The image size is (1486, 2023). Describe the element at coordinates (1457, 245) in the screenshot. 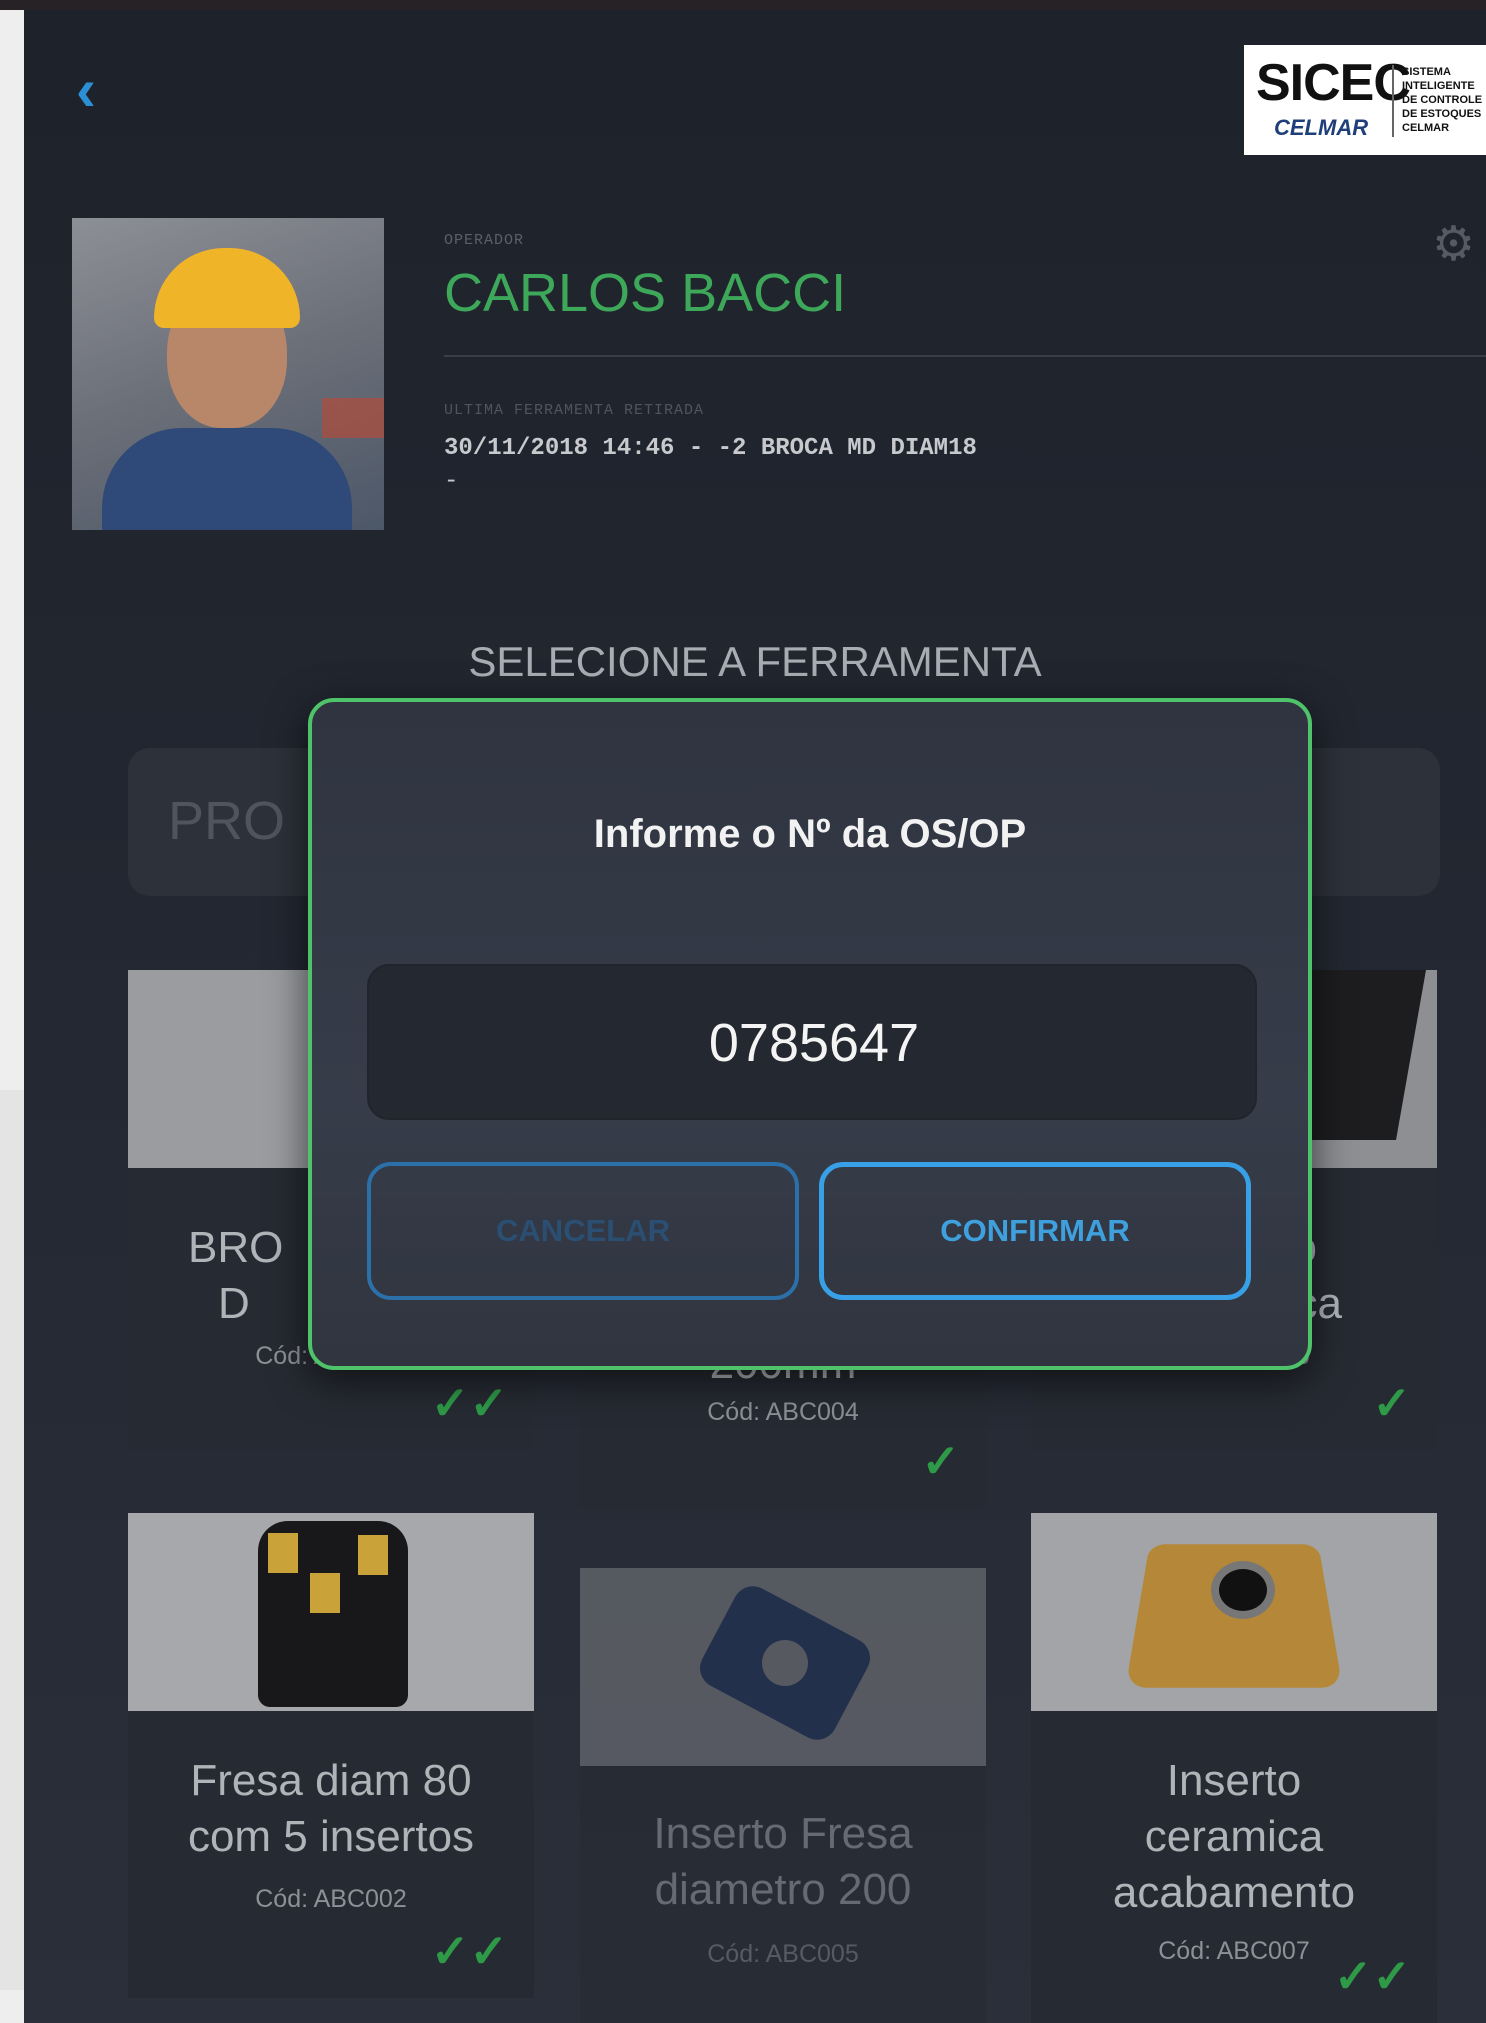

I see `gear-icon: ⚙` at that location.